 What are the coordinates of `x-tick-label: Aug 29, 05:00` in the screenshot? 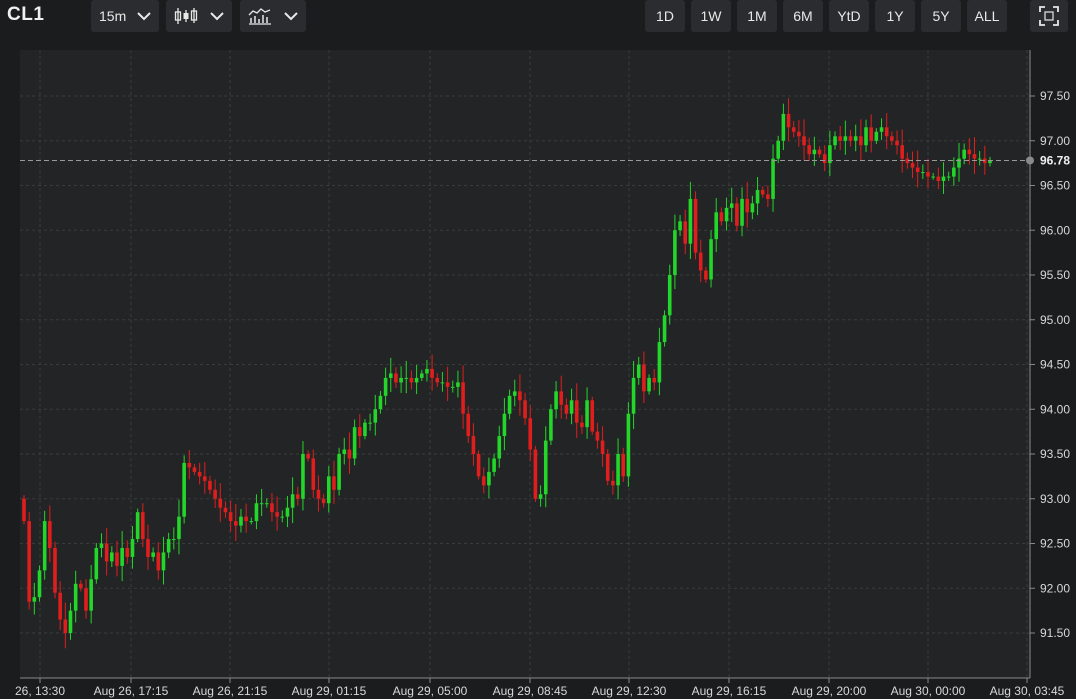 It's located at (430, 691).